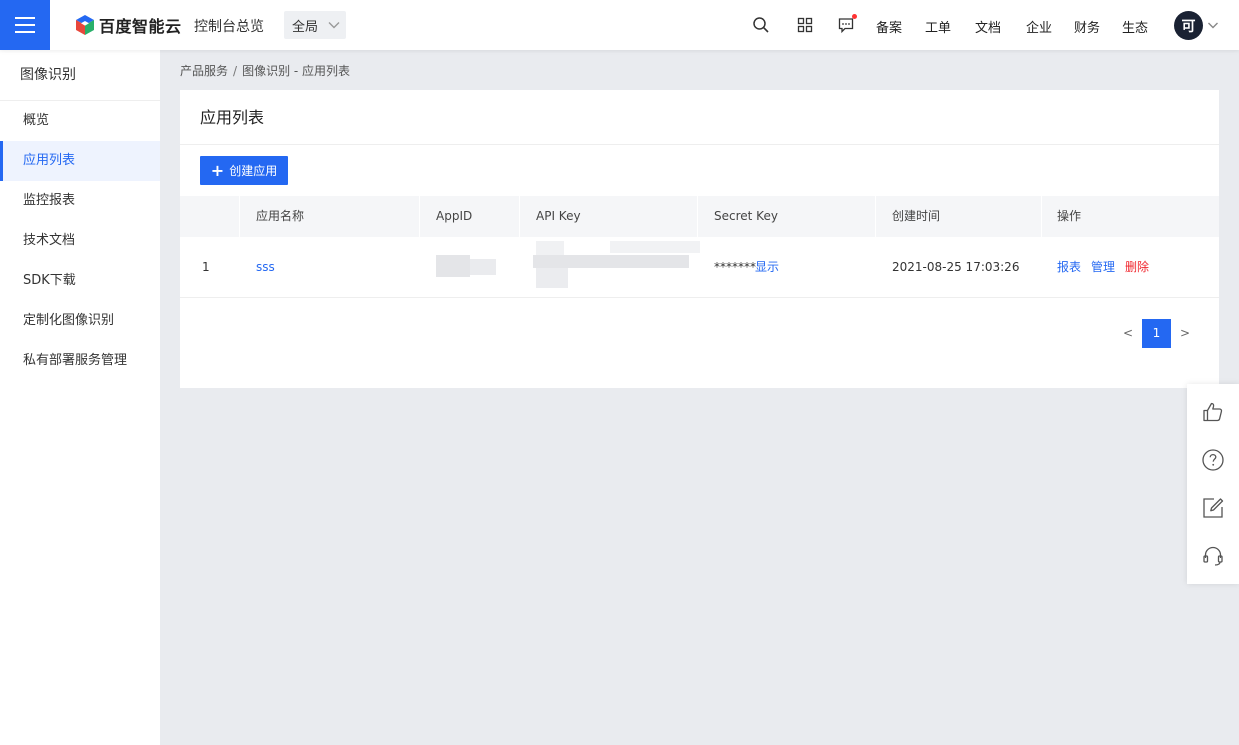  What do you see at coordinates (253, 171) in the screenshot?
I see `create-app-label: 创建应用` at bounding box center [253, 171].